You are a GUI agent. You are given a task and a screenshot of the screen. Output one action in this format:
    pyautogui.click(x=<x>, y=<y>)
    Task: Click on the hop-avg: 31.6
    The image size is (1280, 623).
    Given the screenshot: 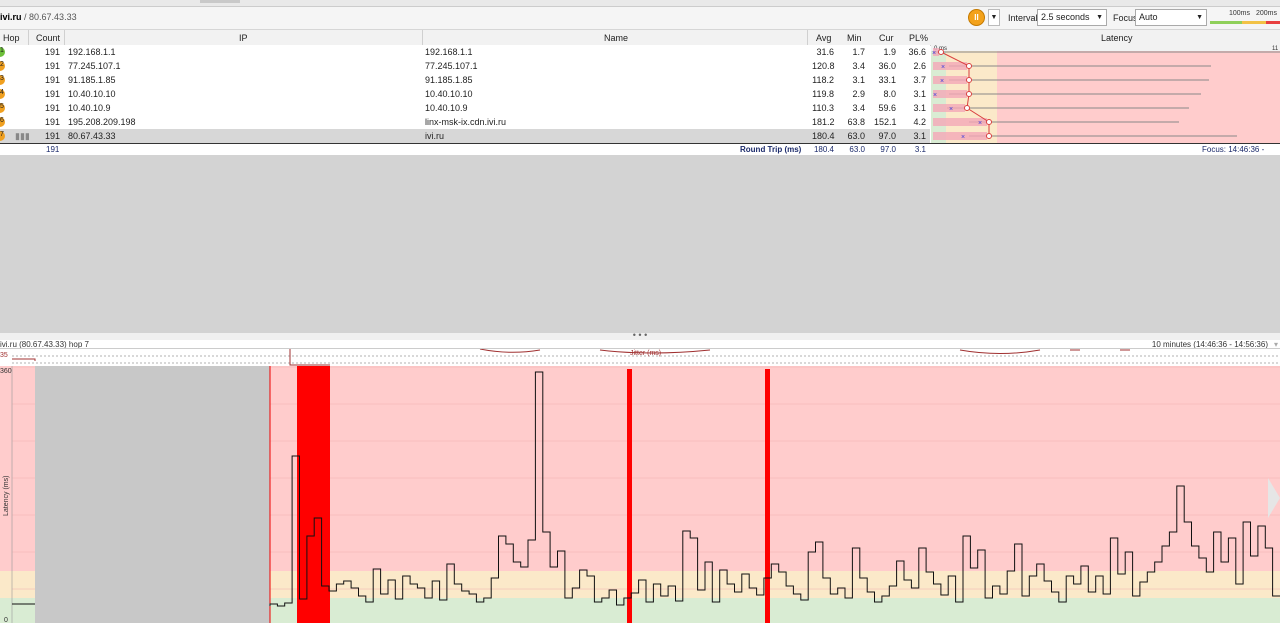 What is the action you would take?
    pyautogui.click(x=825, y=52)
    